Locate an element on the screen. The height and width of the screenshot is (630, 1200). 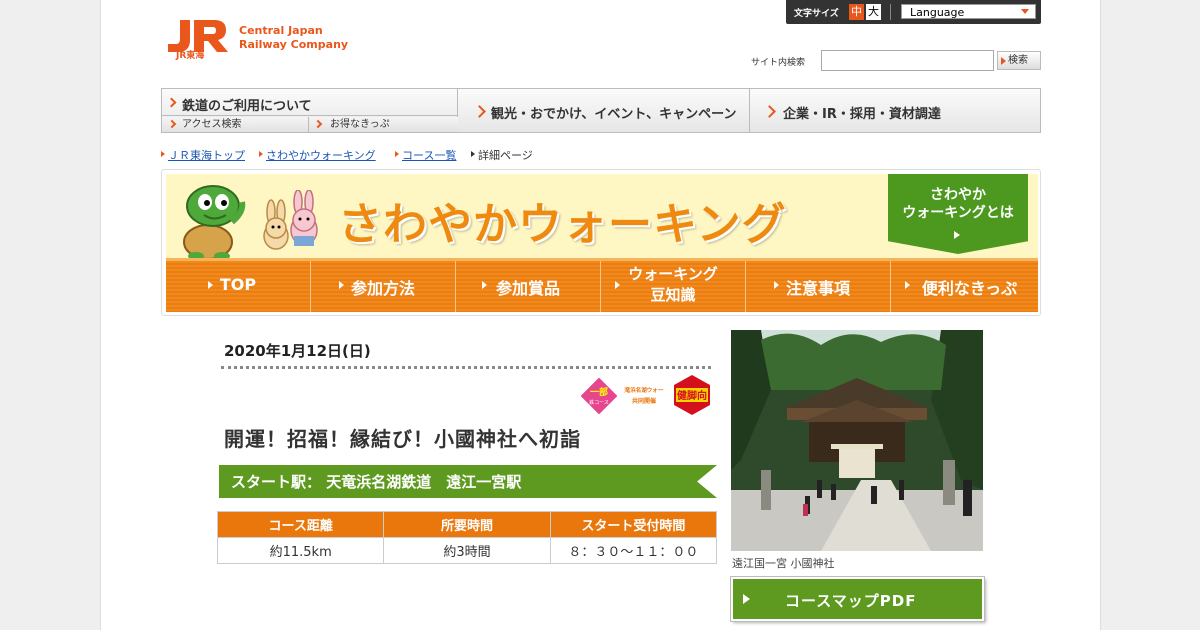
utility-divider is located at coordinates (890, 12).